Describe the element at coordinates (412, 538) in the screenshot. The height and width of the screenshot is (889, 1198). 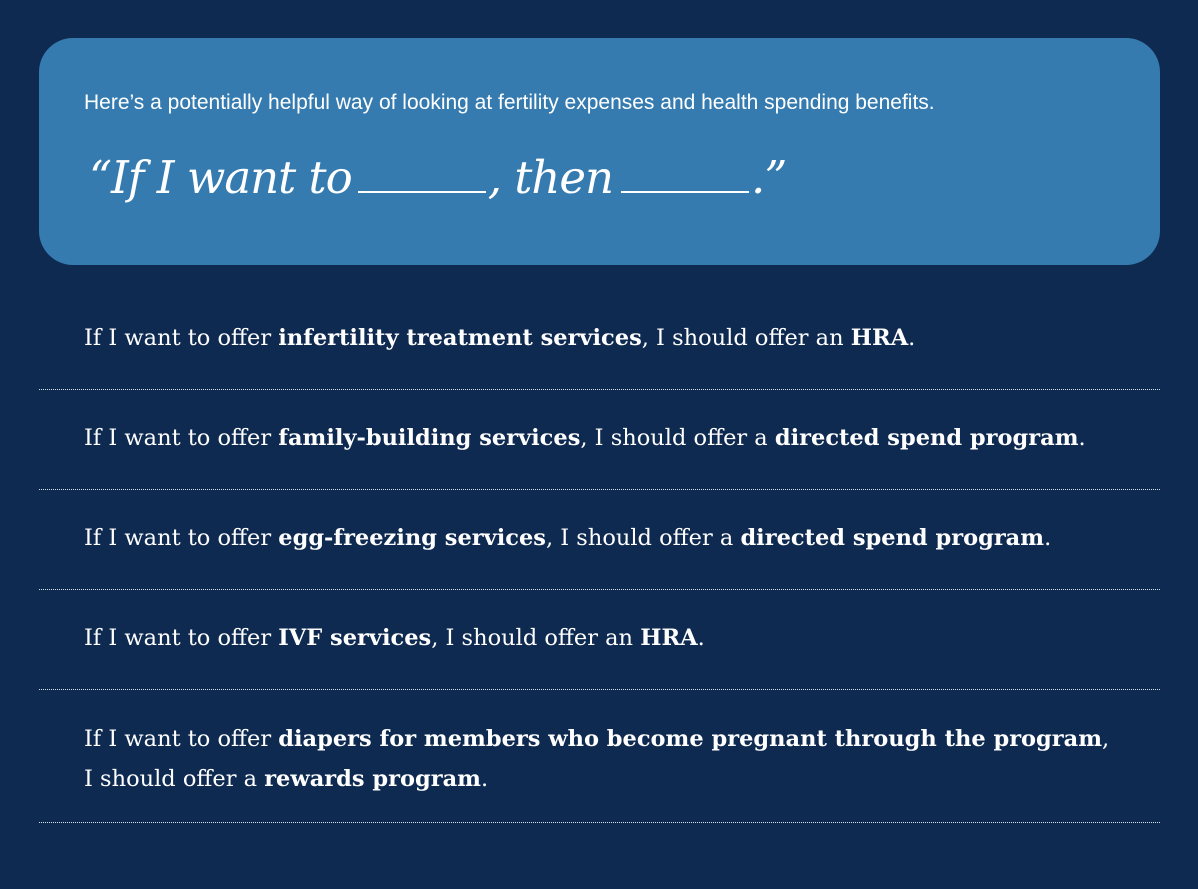
I see `rule-service: egg-freezing services` at that location.